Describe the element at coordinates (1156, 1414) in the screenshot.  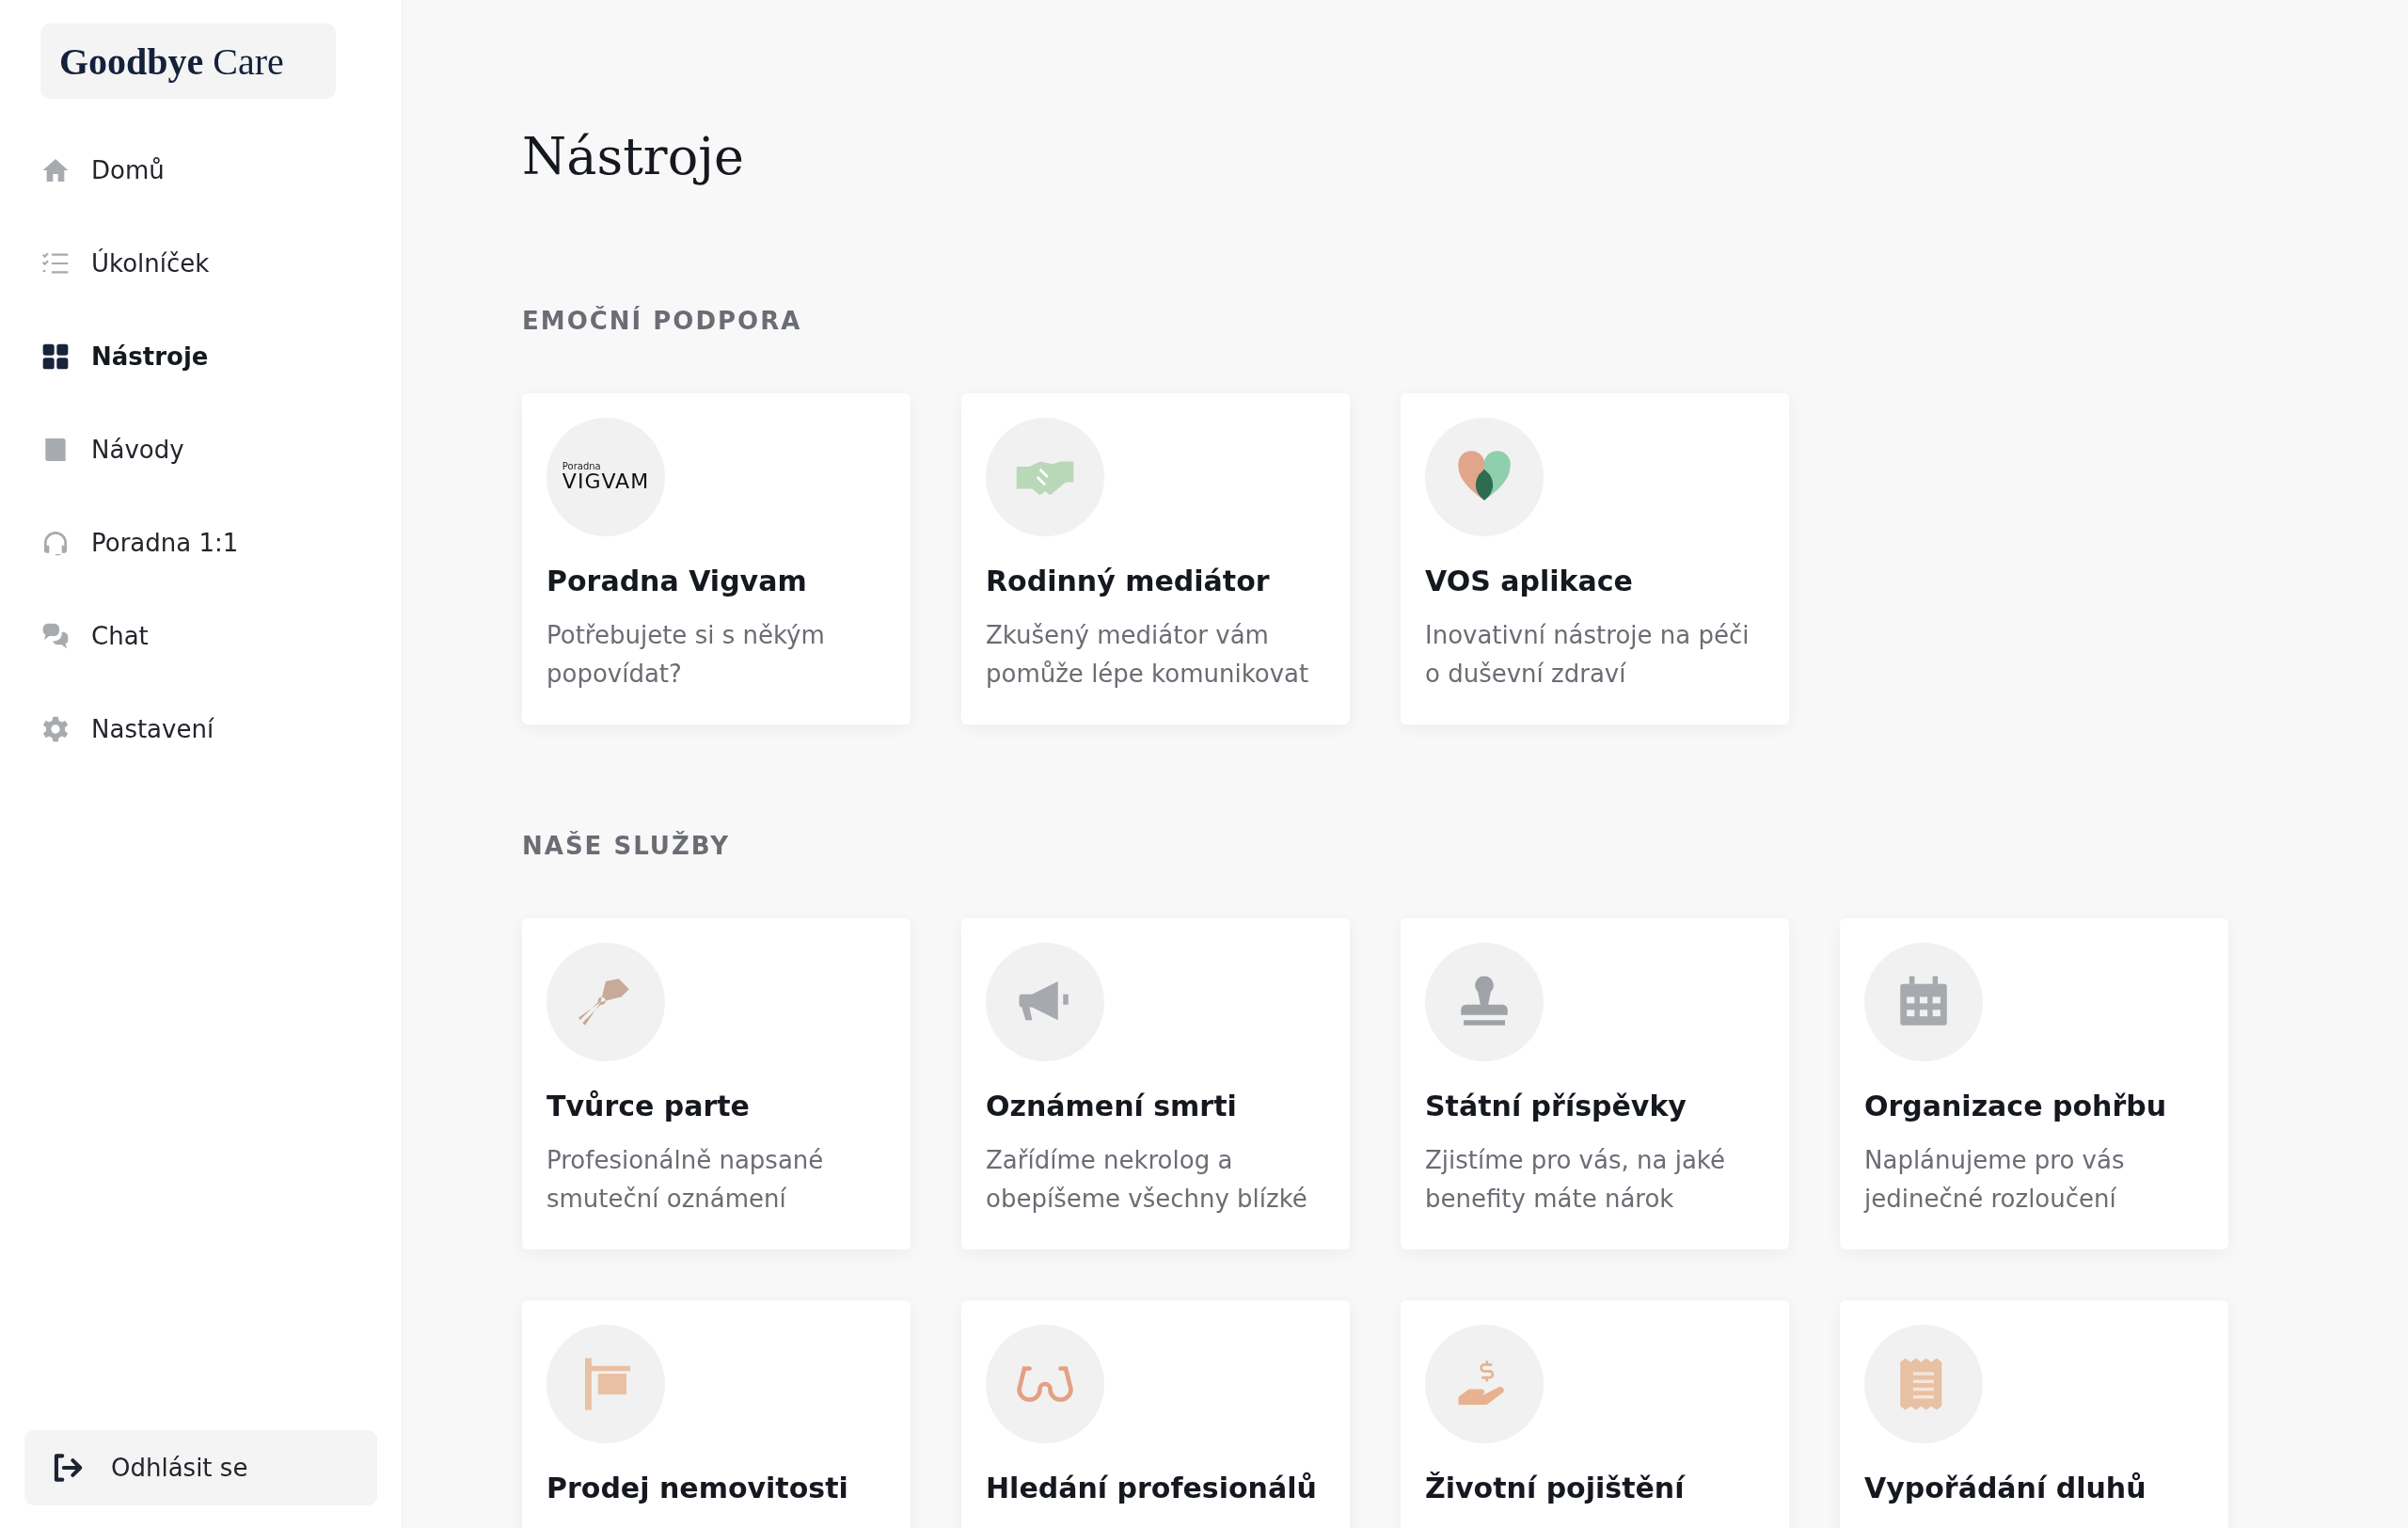
I see `tool-card: Hledání profesionálů` at that location.